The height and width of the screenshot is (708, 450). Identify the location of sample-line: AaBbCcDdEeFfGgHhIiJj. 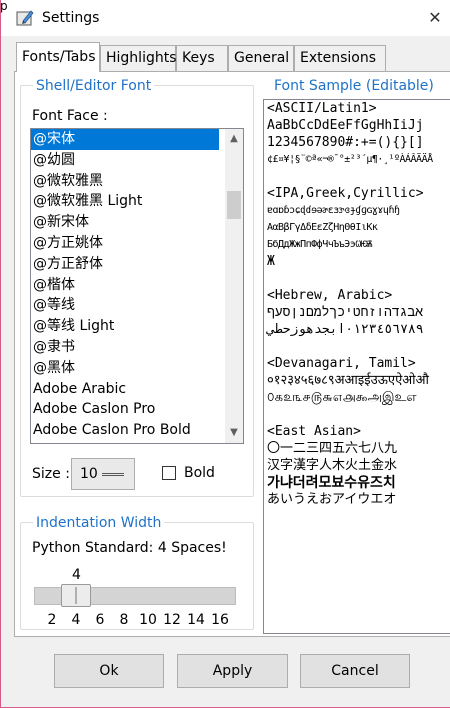
(345, 125).